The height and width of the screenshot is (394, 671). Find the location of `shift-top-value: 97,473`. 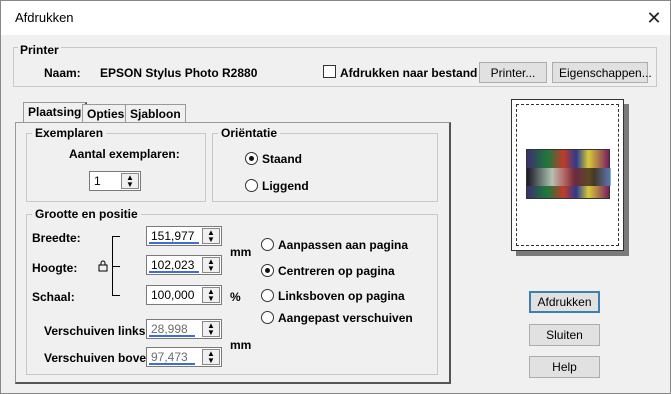

shift-top-value: 97,473 is located at coordinates (169, 357).